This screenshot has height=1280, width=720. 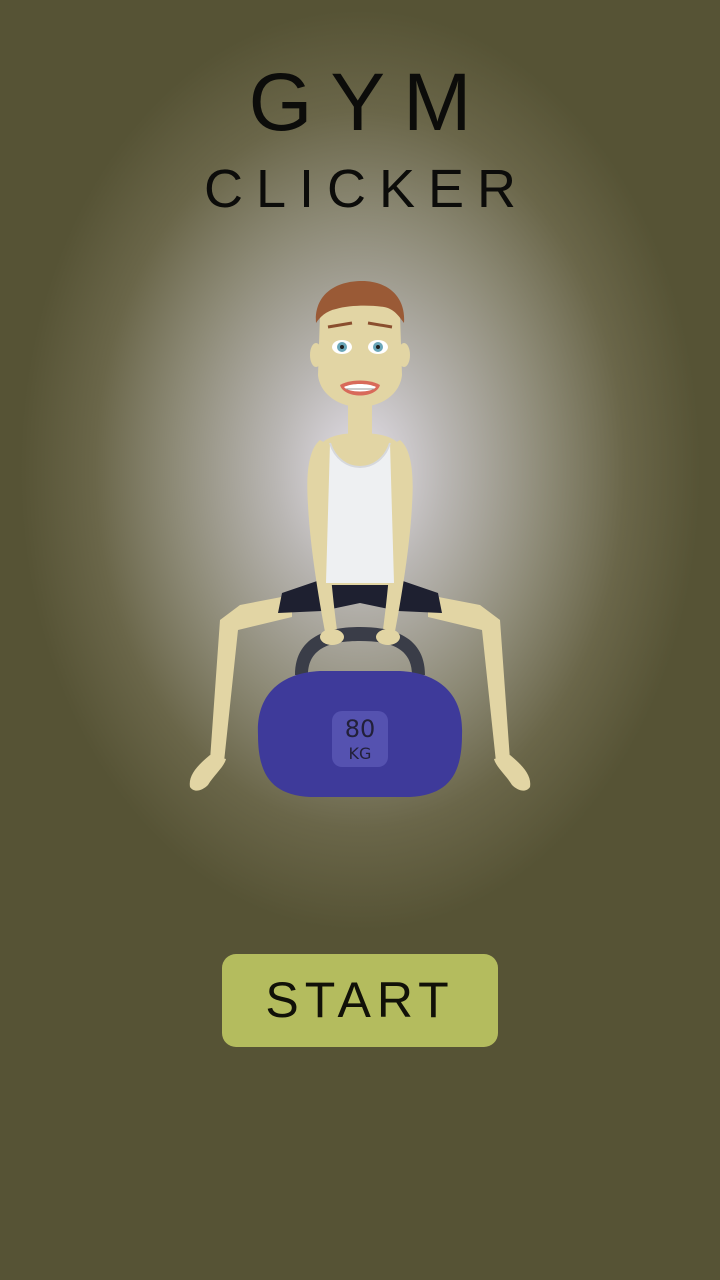 What do you see at coordinates (369, 102) in the screenshot?
I see `game-title: GYM` at bounding box center [369, 102].